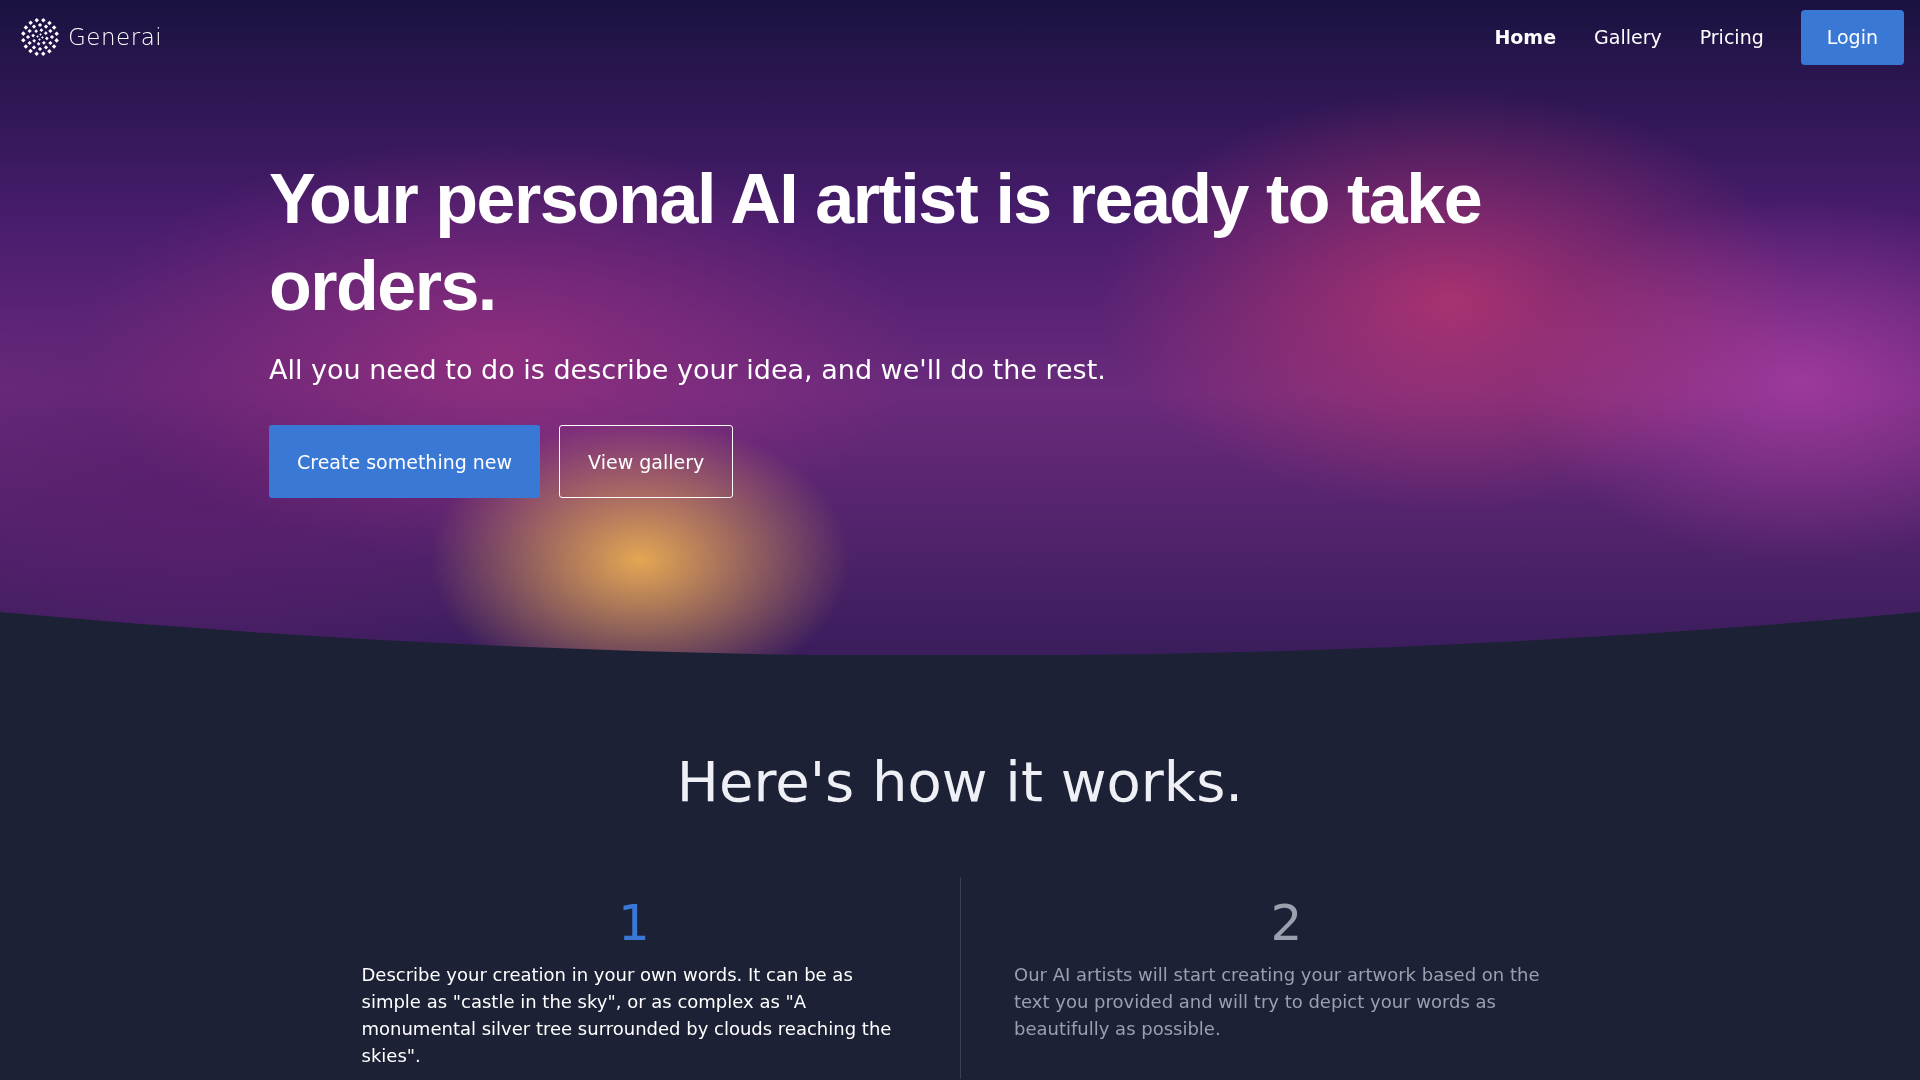  I want to click on brand-name: Generai, so click(115, 37).